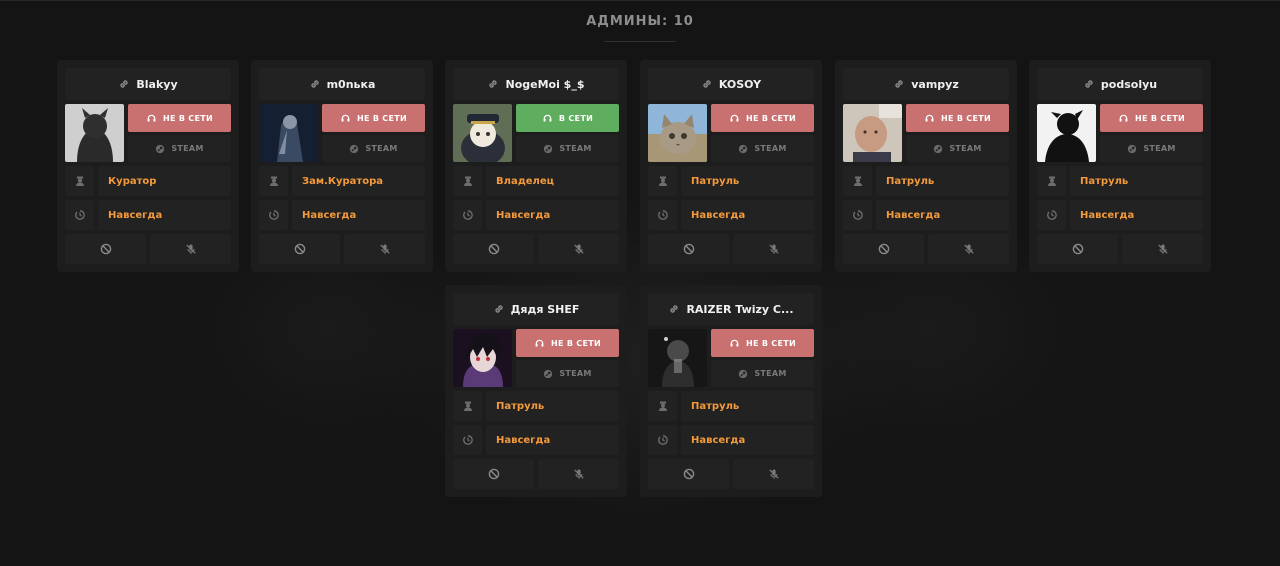  What do you see at coordinates (640, 21) in the screenshot?
I see `page-title: АДМИНЫ: 10` at bounding box center [640, 21].